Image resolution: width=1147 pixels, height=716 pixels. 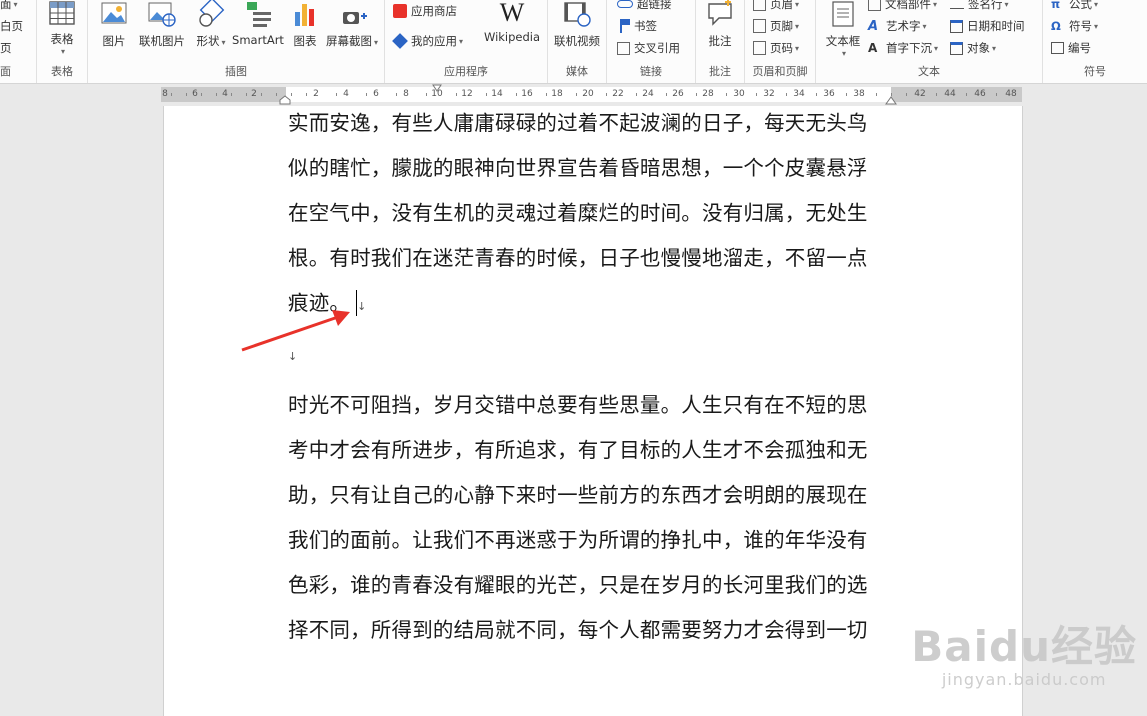 What do you see at coordinates (1074, 26) in the screenshot?
I see `symbol-button: Ω 符号 ▾` at bounding box center [1074, 26].